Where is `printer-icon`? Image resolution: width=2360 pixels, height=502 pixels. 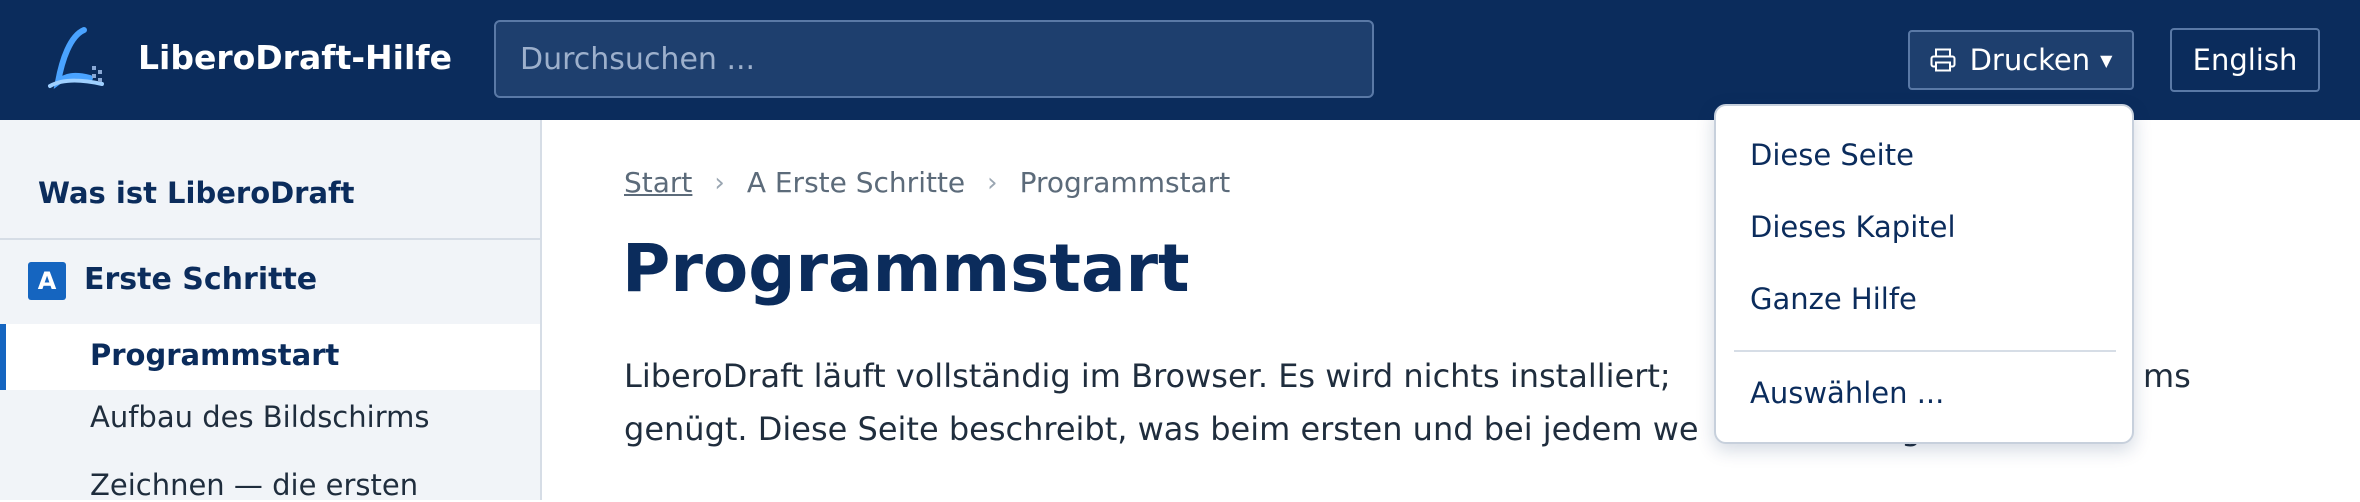
printer-icon is located at coordinates (1943, 60).